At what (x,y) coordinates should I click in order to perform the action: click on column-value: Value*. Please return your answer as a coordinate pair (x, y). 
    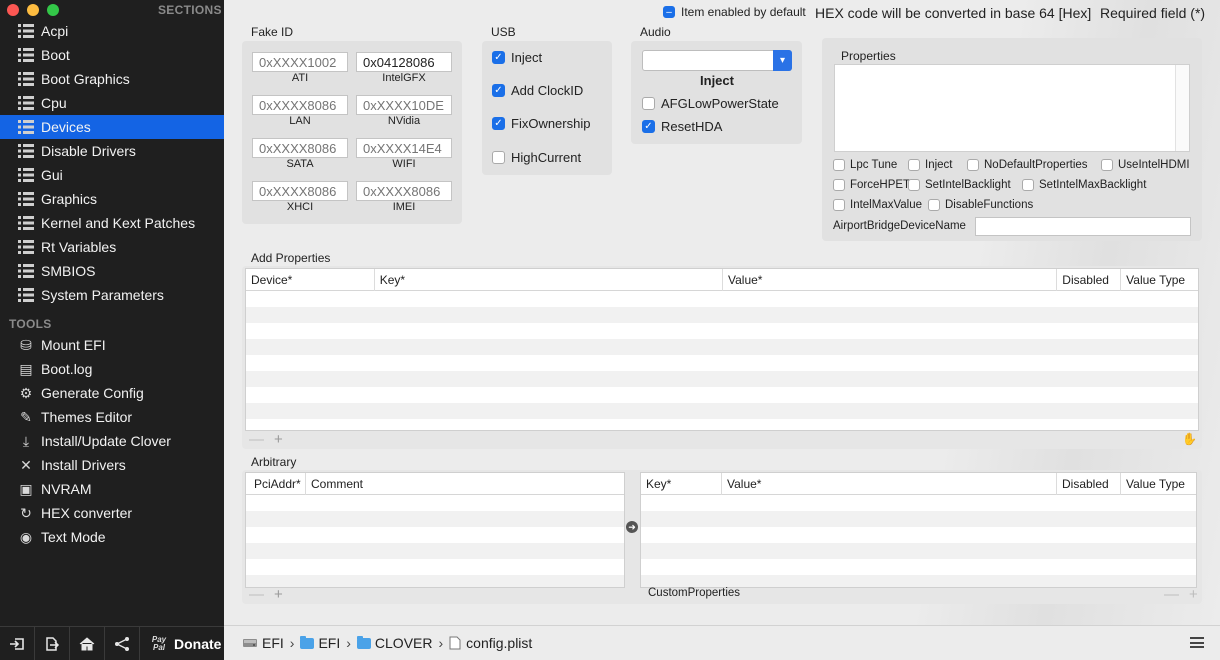
    Looking at the image, I should click on (890, 280).